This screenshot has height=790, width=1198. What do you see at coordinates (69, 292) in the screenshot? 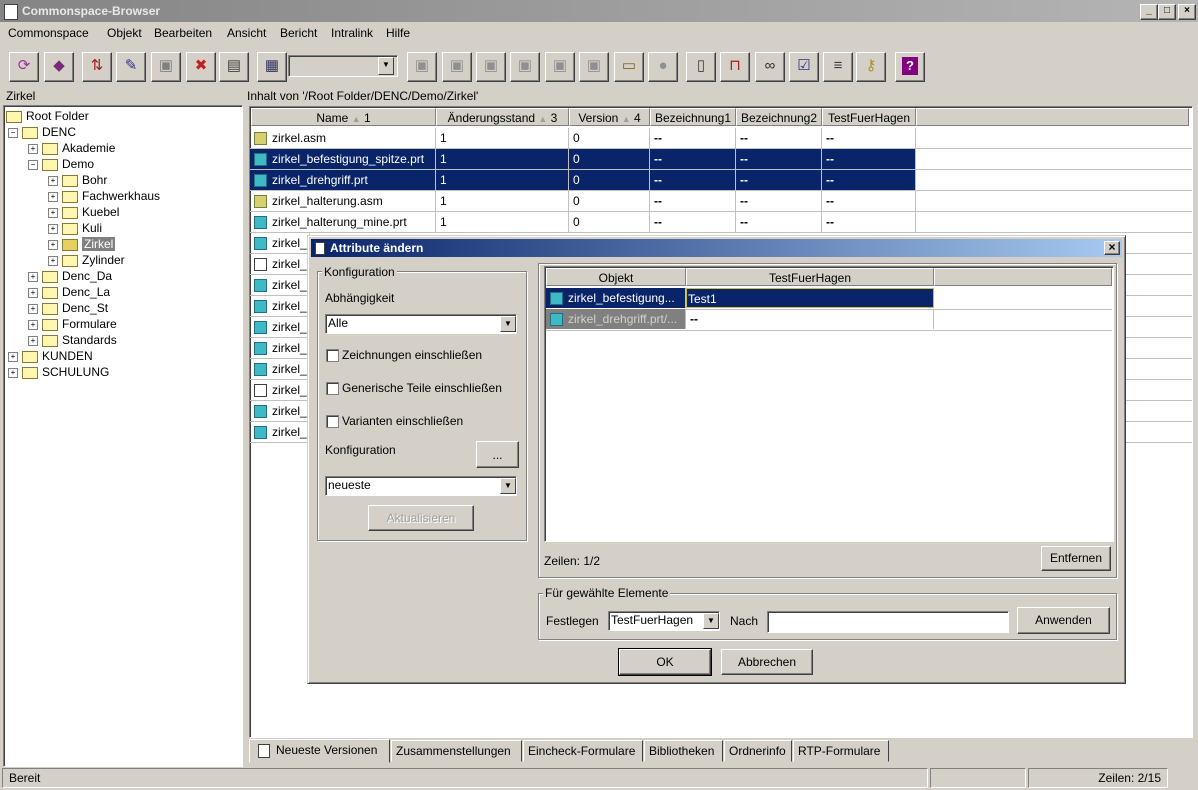
I see `tree-node-denc-la: + Denc_La` at bounding box center [69, 292].